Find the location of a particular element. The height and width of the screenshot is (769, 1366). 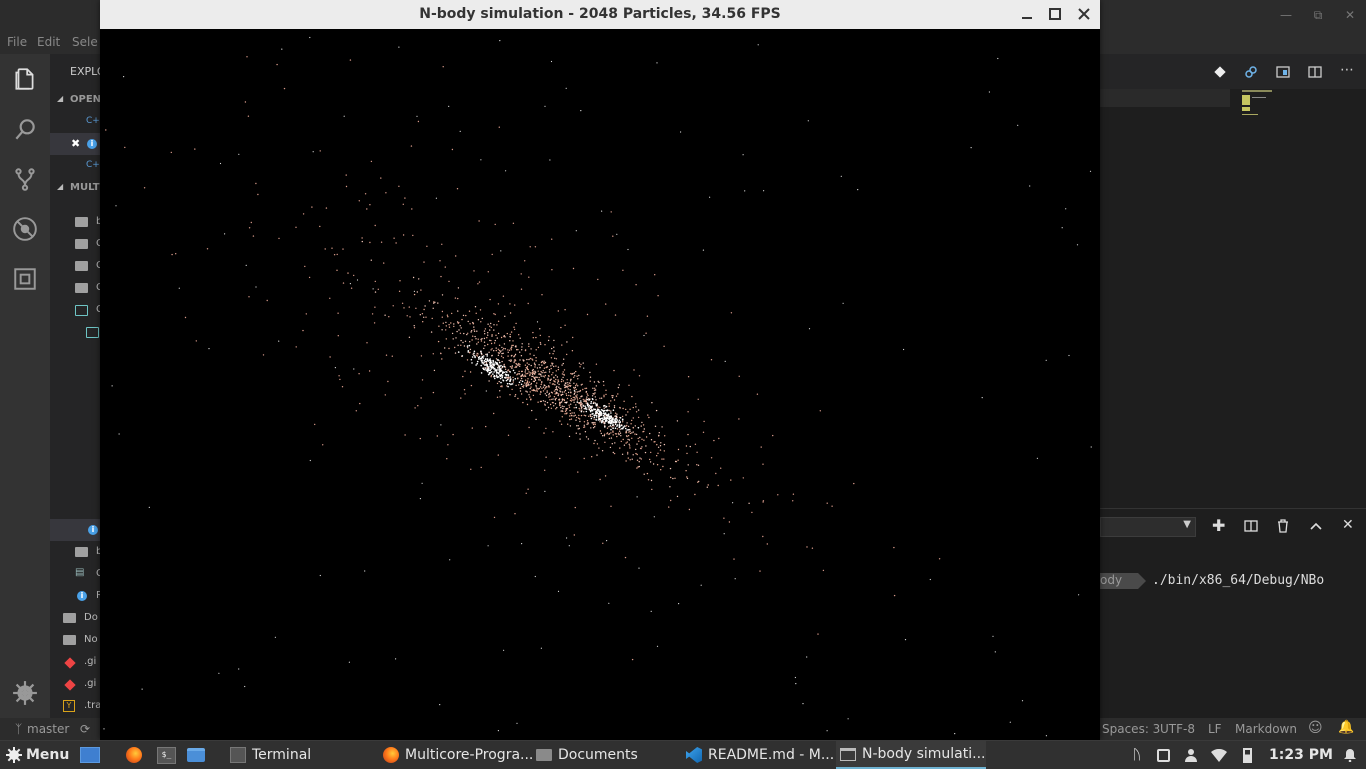

language-status: Markdown is located at coordinates (1266, 729).